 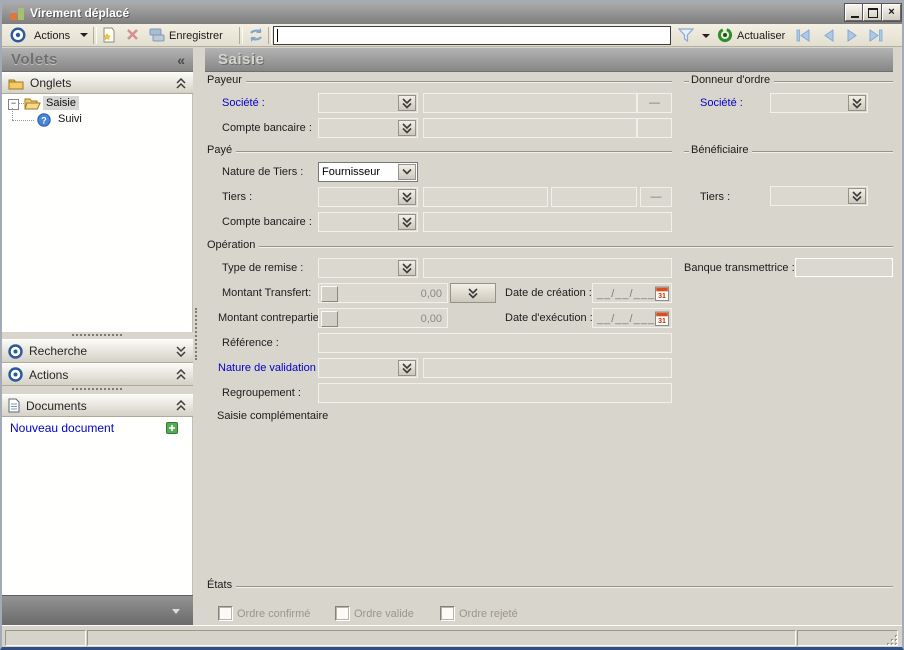 What do you see at coordinates (761, 36) in the screenshot?
I see `refresh-button: Actualiser` at bounding box center [761, 36].